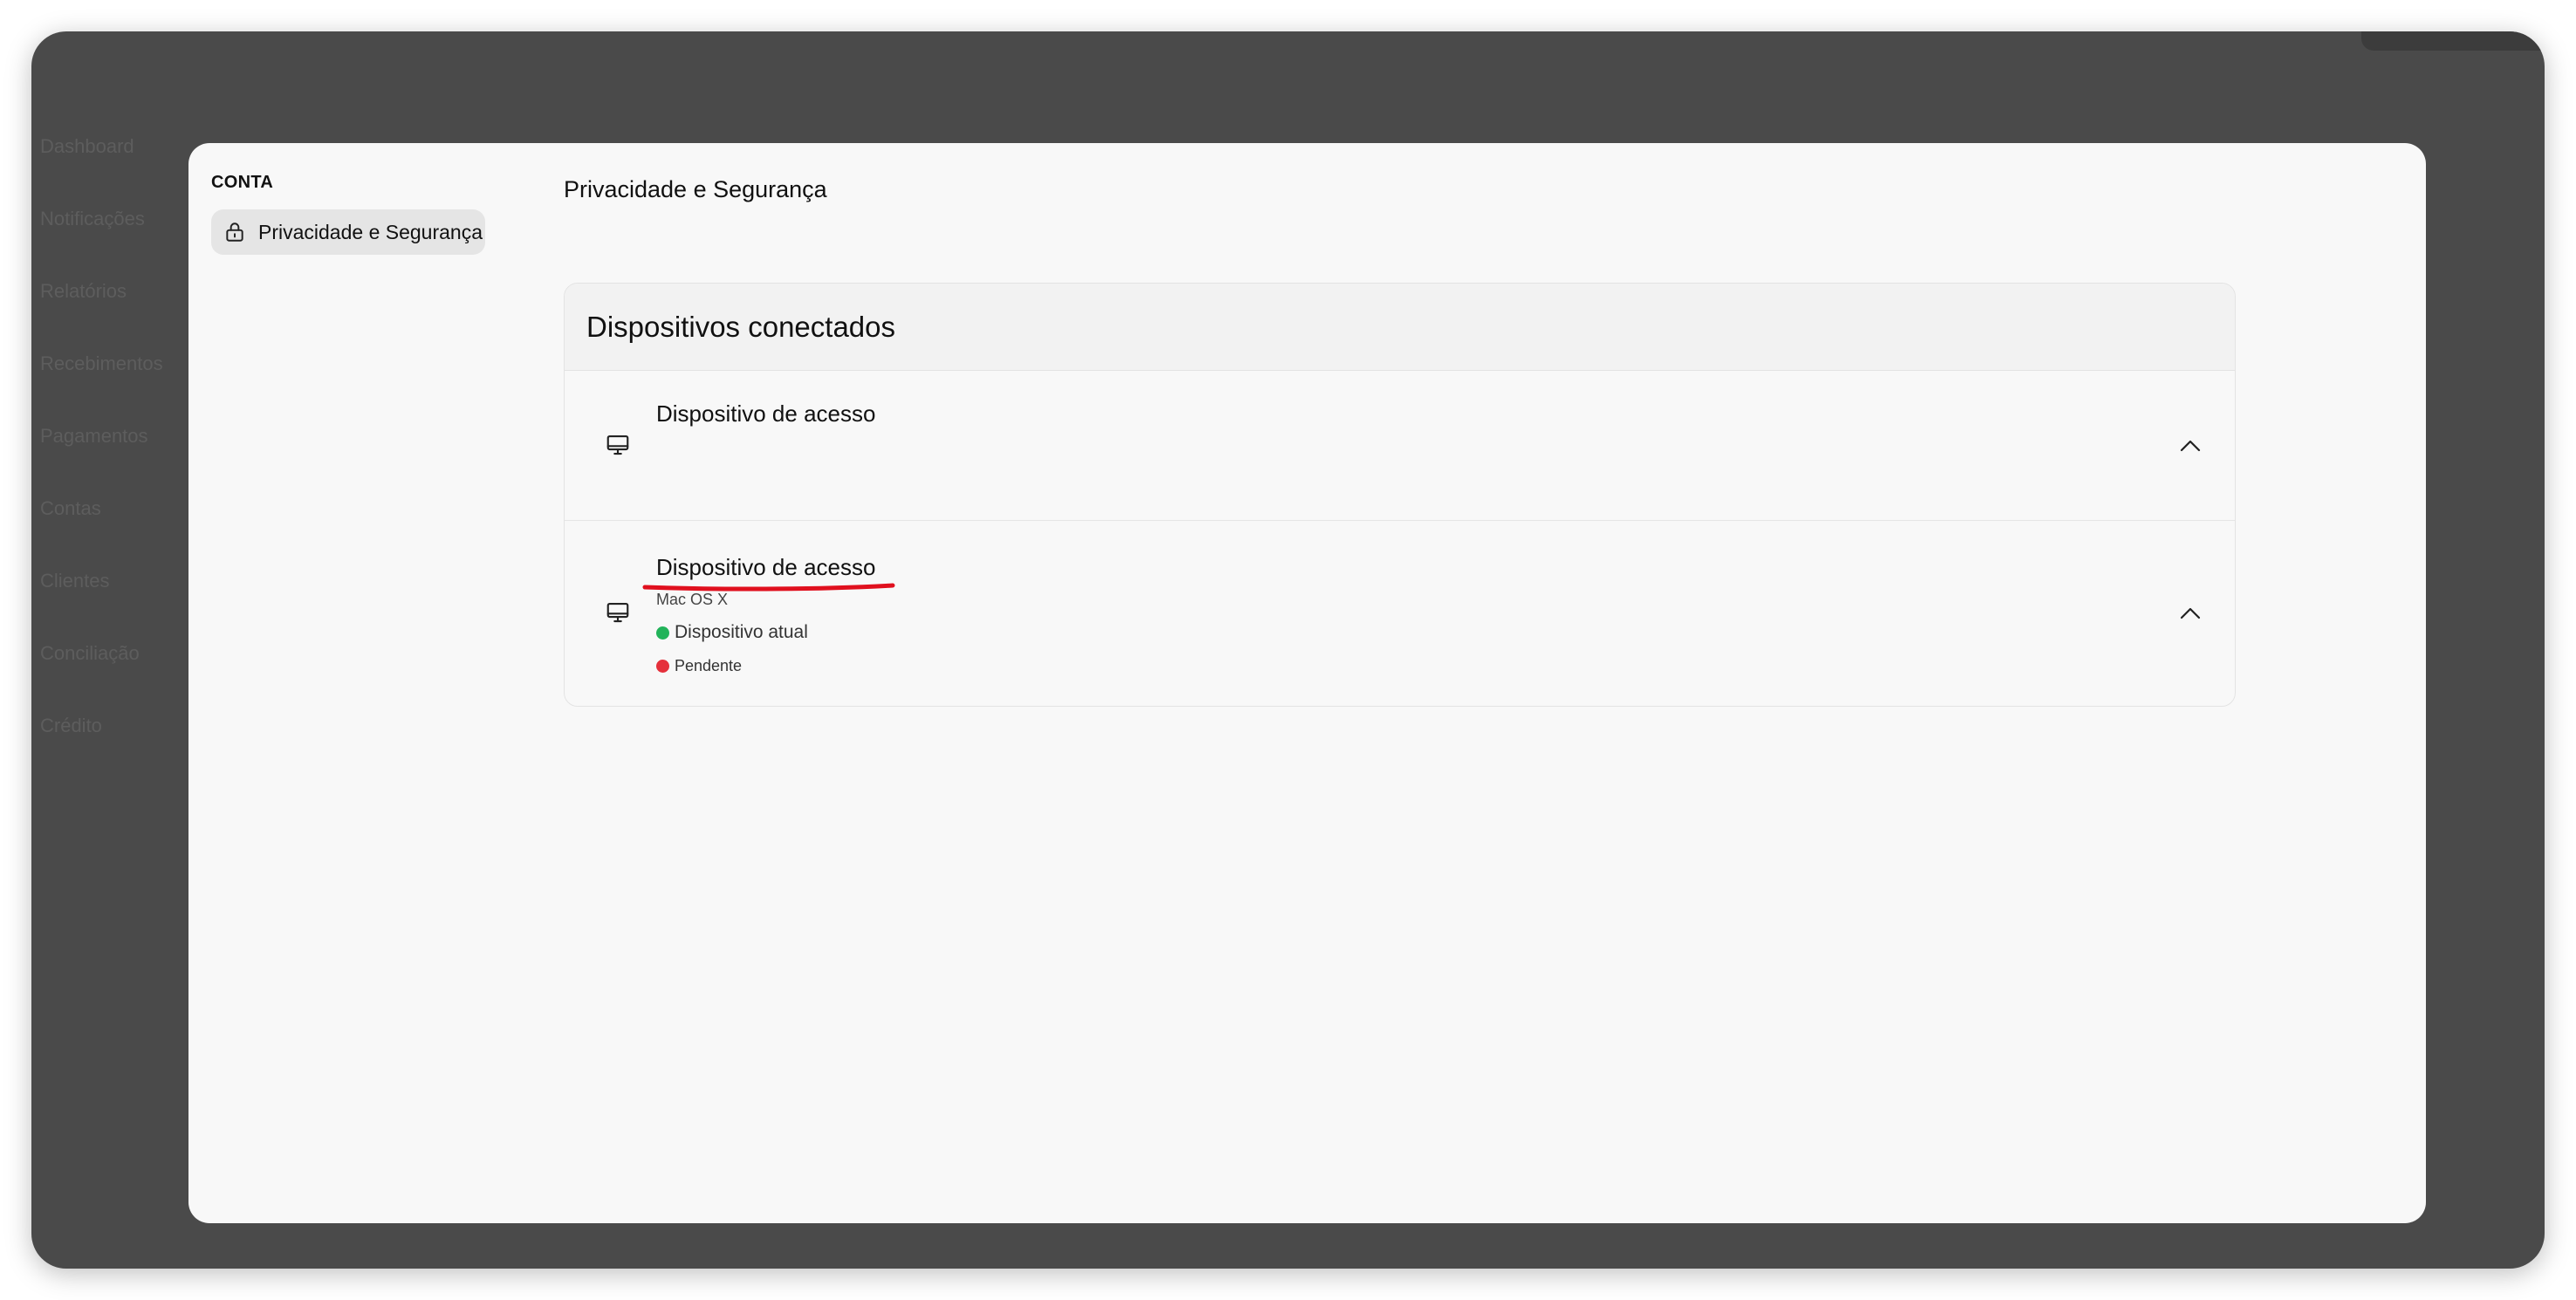 This screenshot has width=2576, height=1300. What do you see at coordinates (71, 725) in the screenshot?
I see `background-nav-item: Crédito` at bounding box center [71, 725].